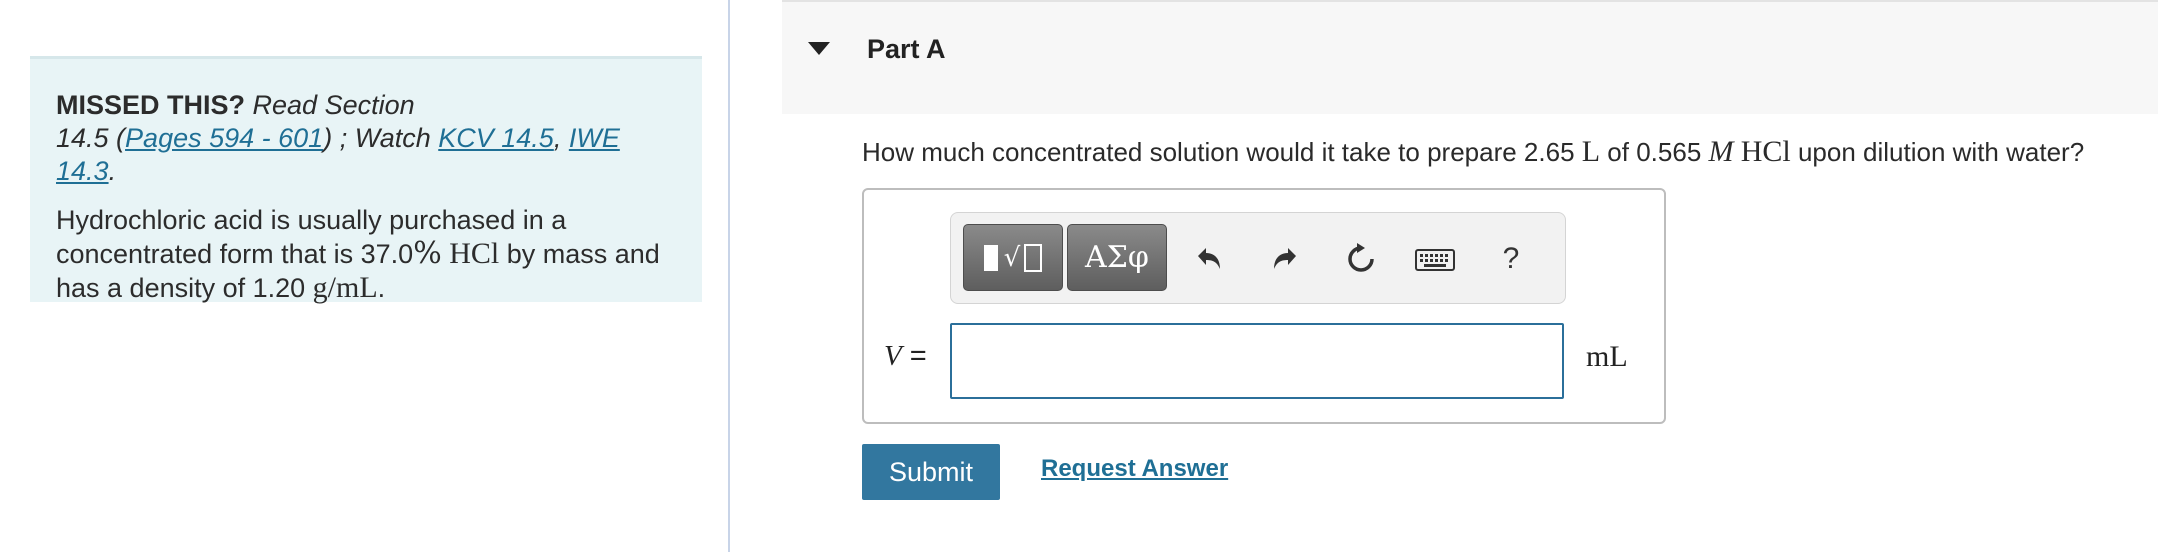 This screenshot has height=552, width=2158. What do you see at coordinates (112, 171) in the screenshot?
I see `period-text: .` at bounding box center [112, 171].